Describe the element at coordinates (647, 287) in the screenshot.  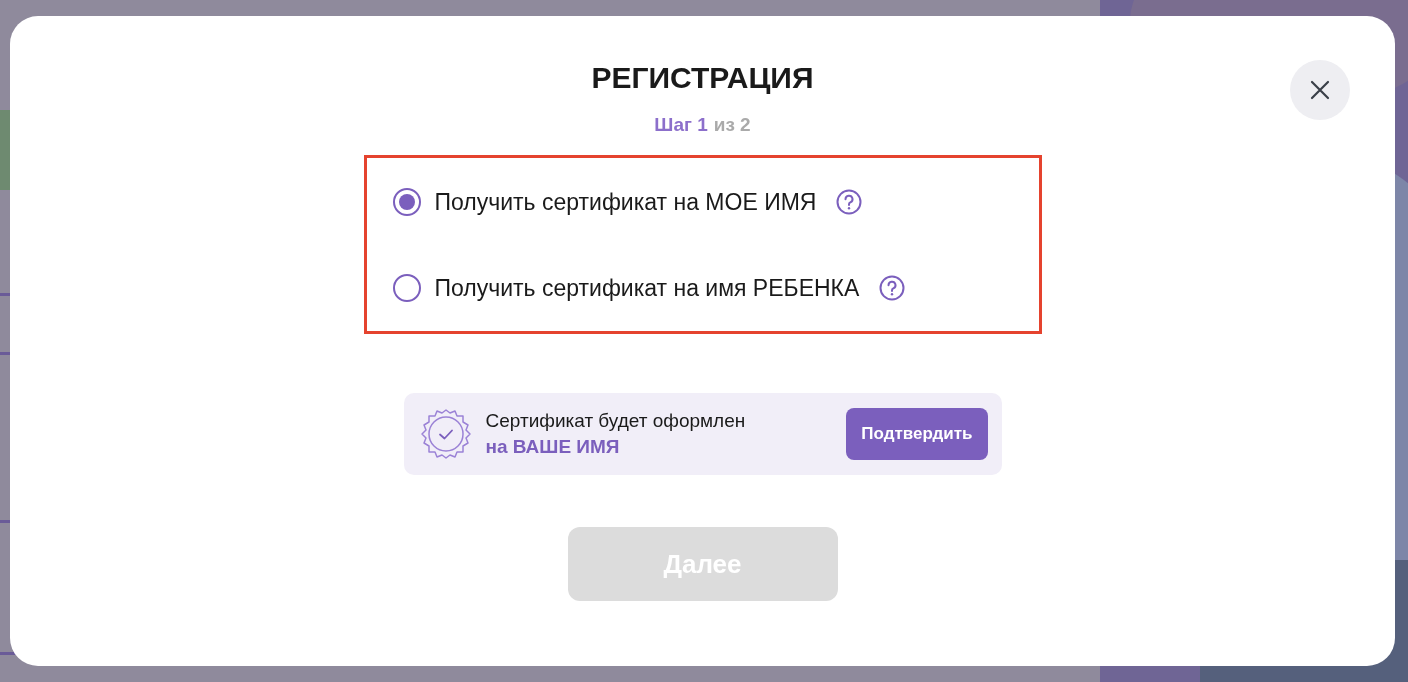
I see `option-label: Получить сертификат на имя РЕБЕНКА` at that location.